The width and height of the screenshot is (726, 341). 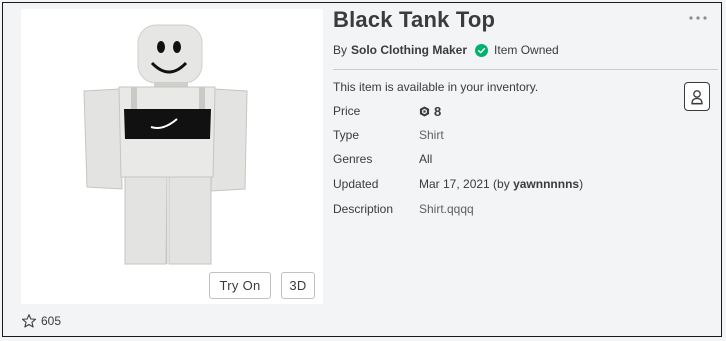 What do you see at coordinates (431, 135) in the screenshot?
I see `type-value: Shirt` at bounding box center [431, 135].